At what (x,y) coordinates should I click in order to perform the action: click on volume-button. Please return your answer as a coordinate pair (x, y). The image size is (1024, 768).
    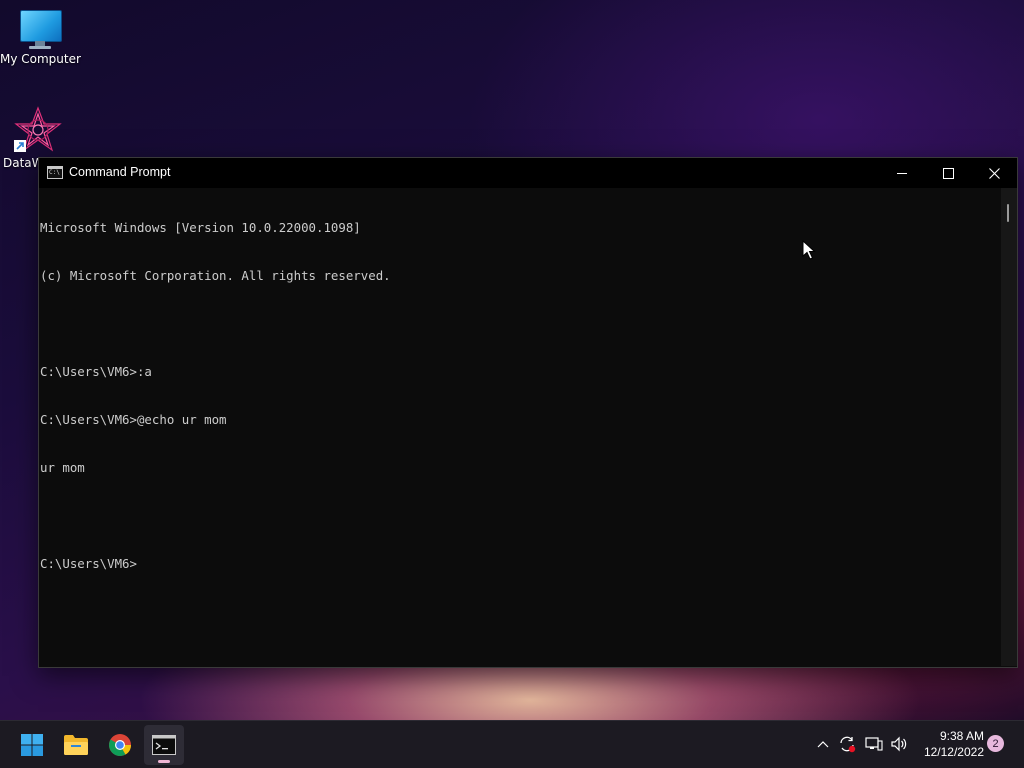
    Looking at the image, I should click on (899, 744).